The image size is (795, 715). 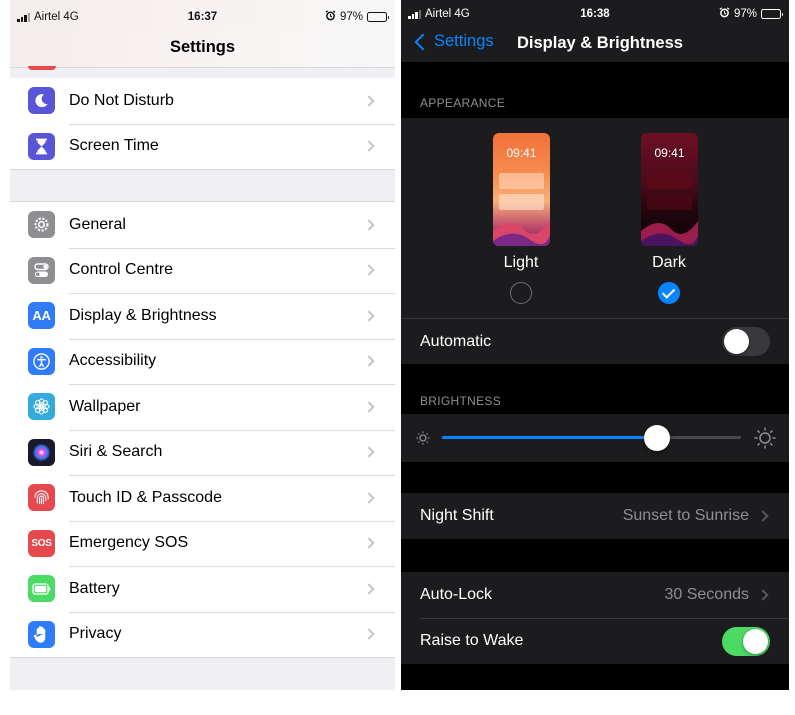 I want to click on switches-icon, so click(x=41, y=270).